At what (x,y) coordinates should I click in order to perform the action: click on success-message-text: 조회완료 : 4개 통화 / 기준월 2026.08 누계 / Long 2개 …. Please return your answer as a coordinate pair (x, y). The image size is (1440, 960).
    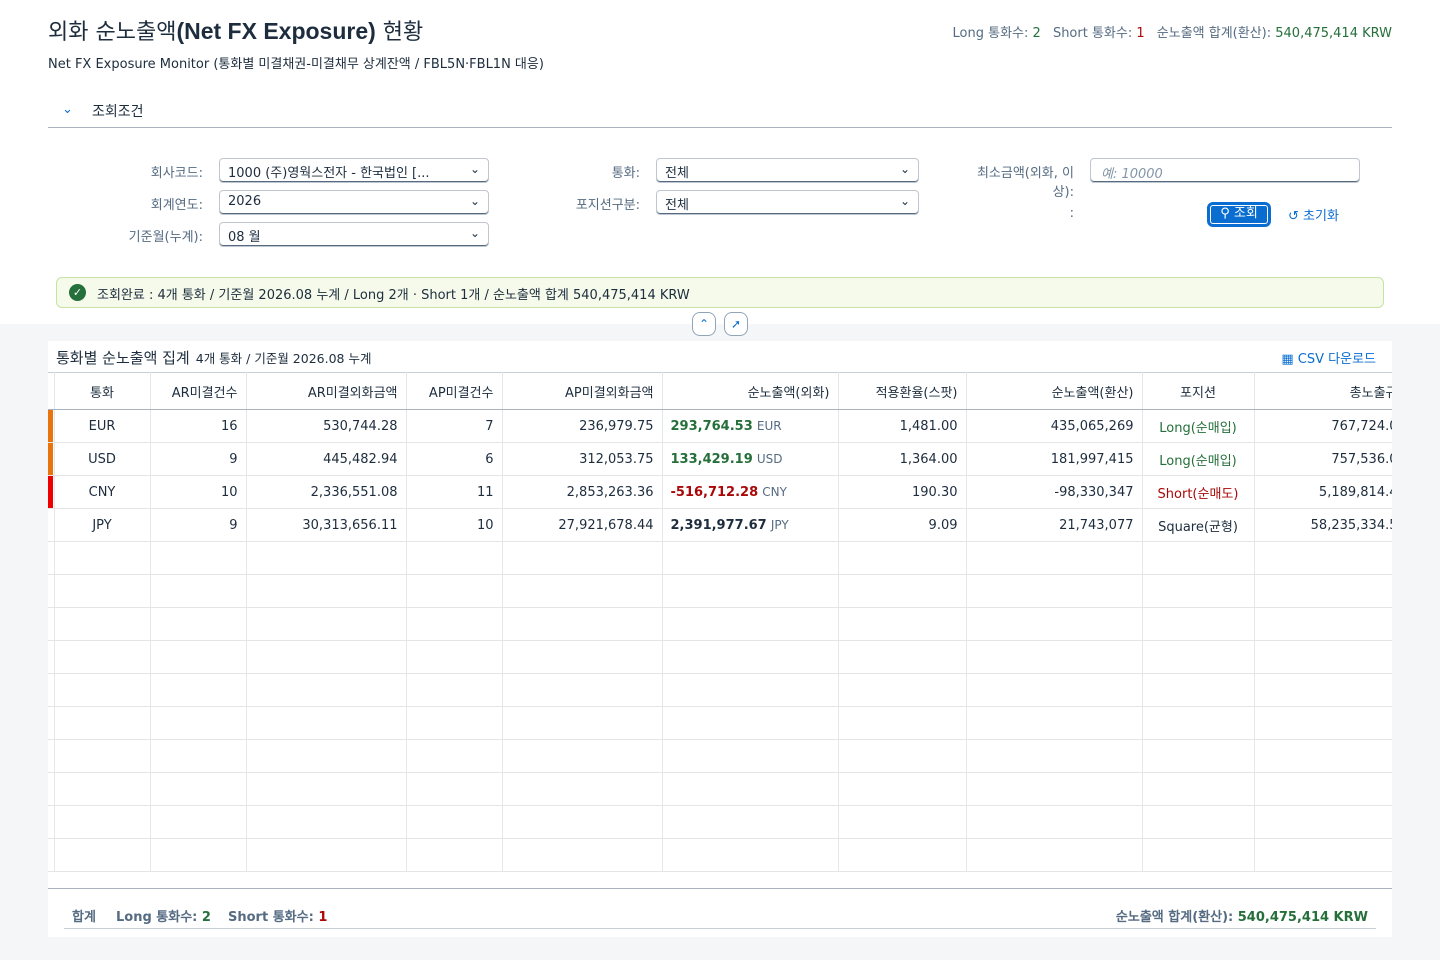
    Looking at the image, I should click on (393, 295).